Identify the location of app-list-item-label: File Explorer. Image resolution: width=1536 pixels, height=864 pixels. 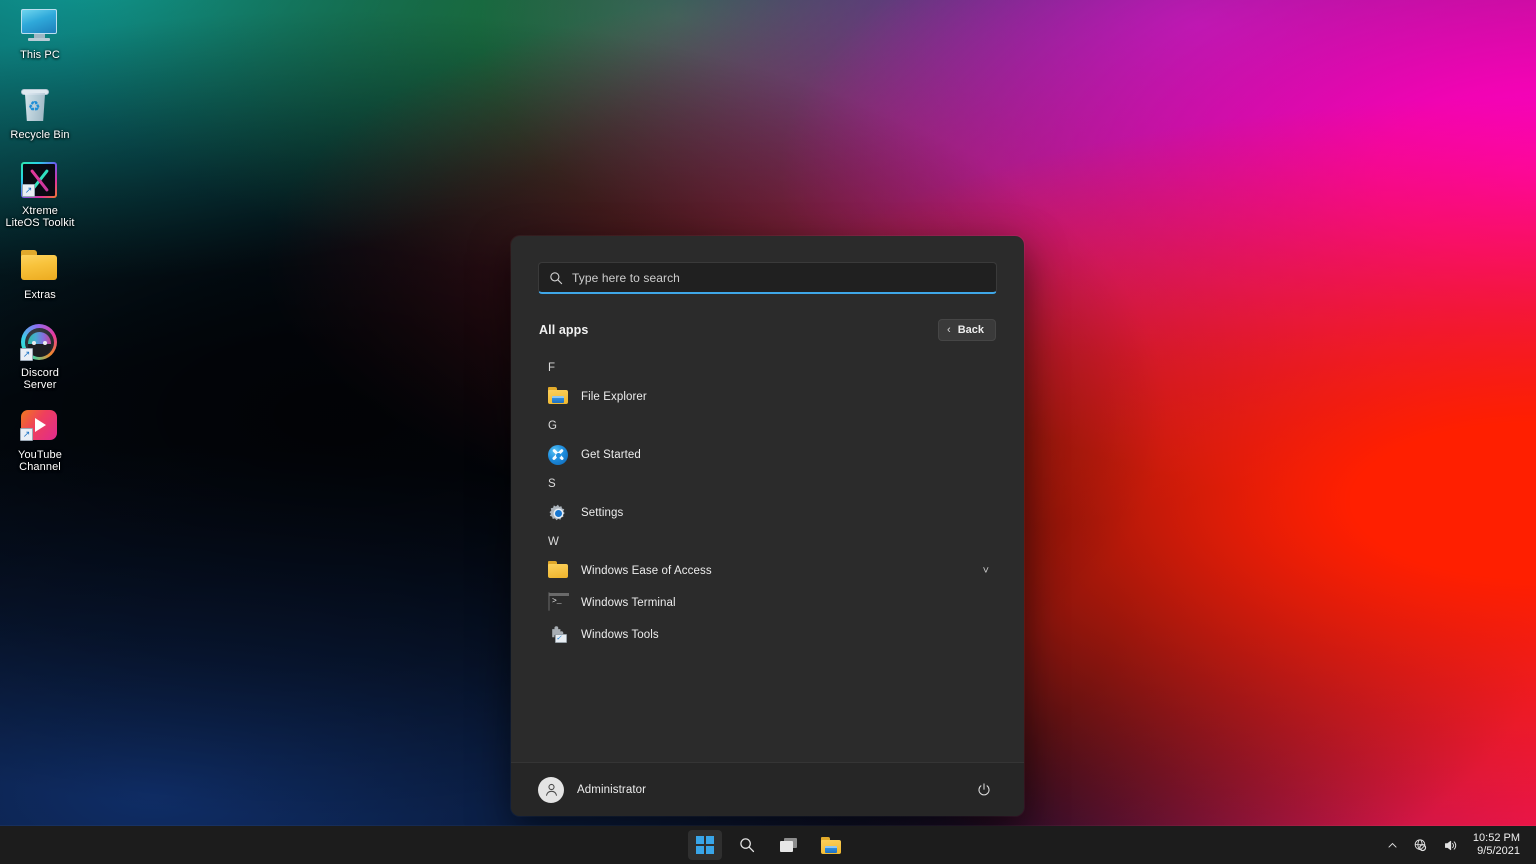
(614, 397).